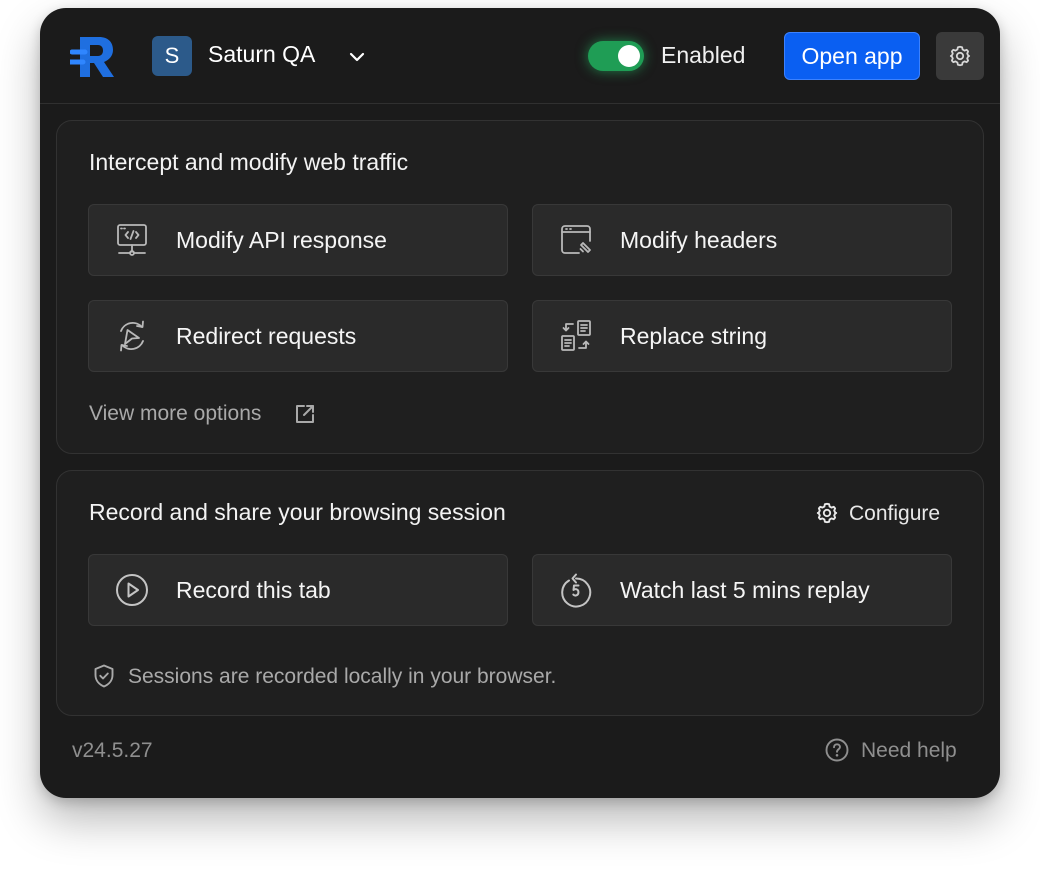 The width and height of the screenshot is (1040, 870). I want to click on redirect-icon, so click(132, 336).